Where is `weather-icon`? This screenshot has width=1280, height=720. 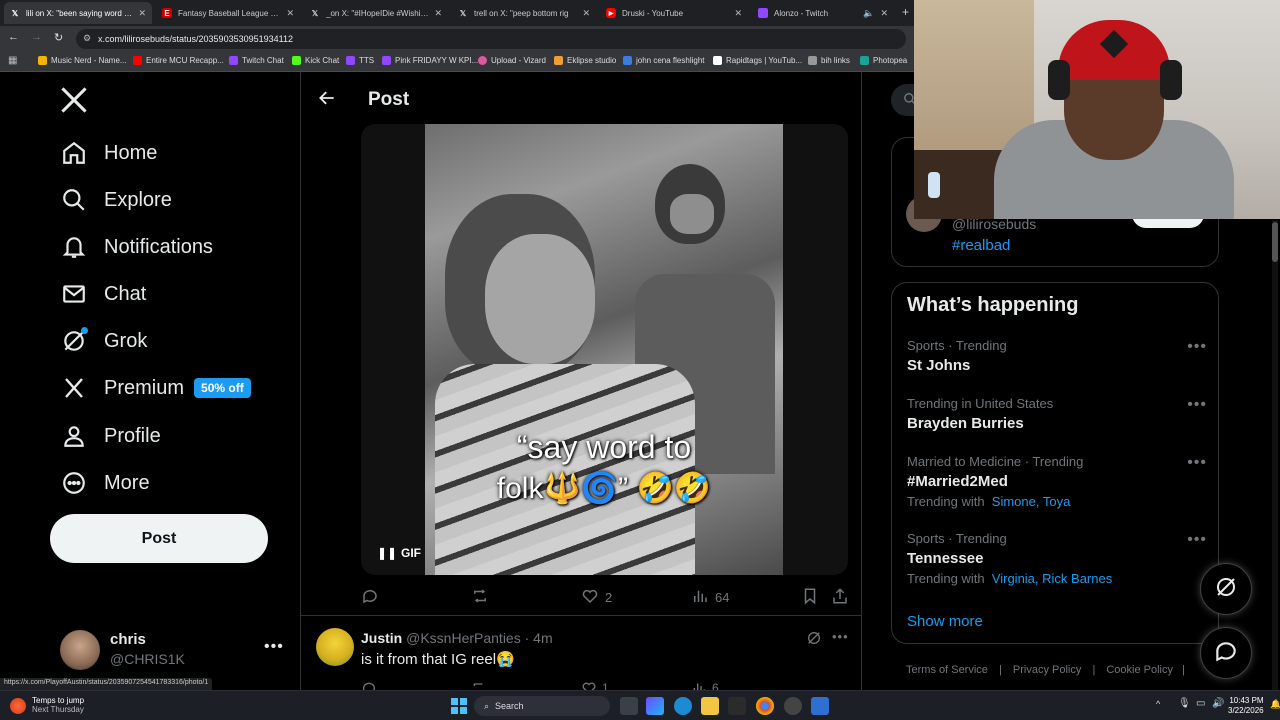 weather-icon is located at coordinates (18, 706).